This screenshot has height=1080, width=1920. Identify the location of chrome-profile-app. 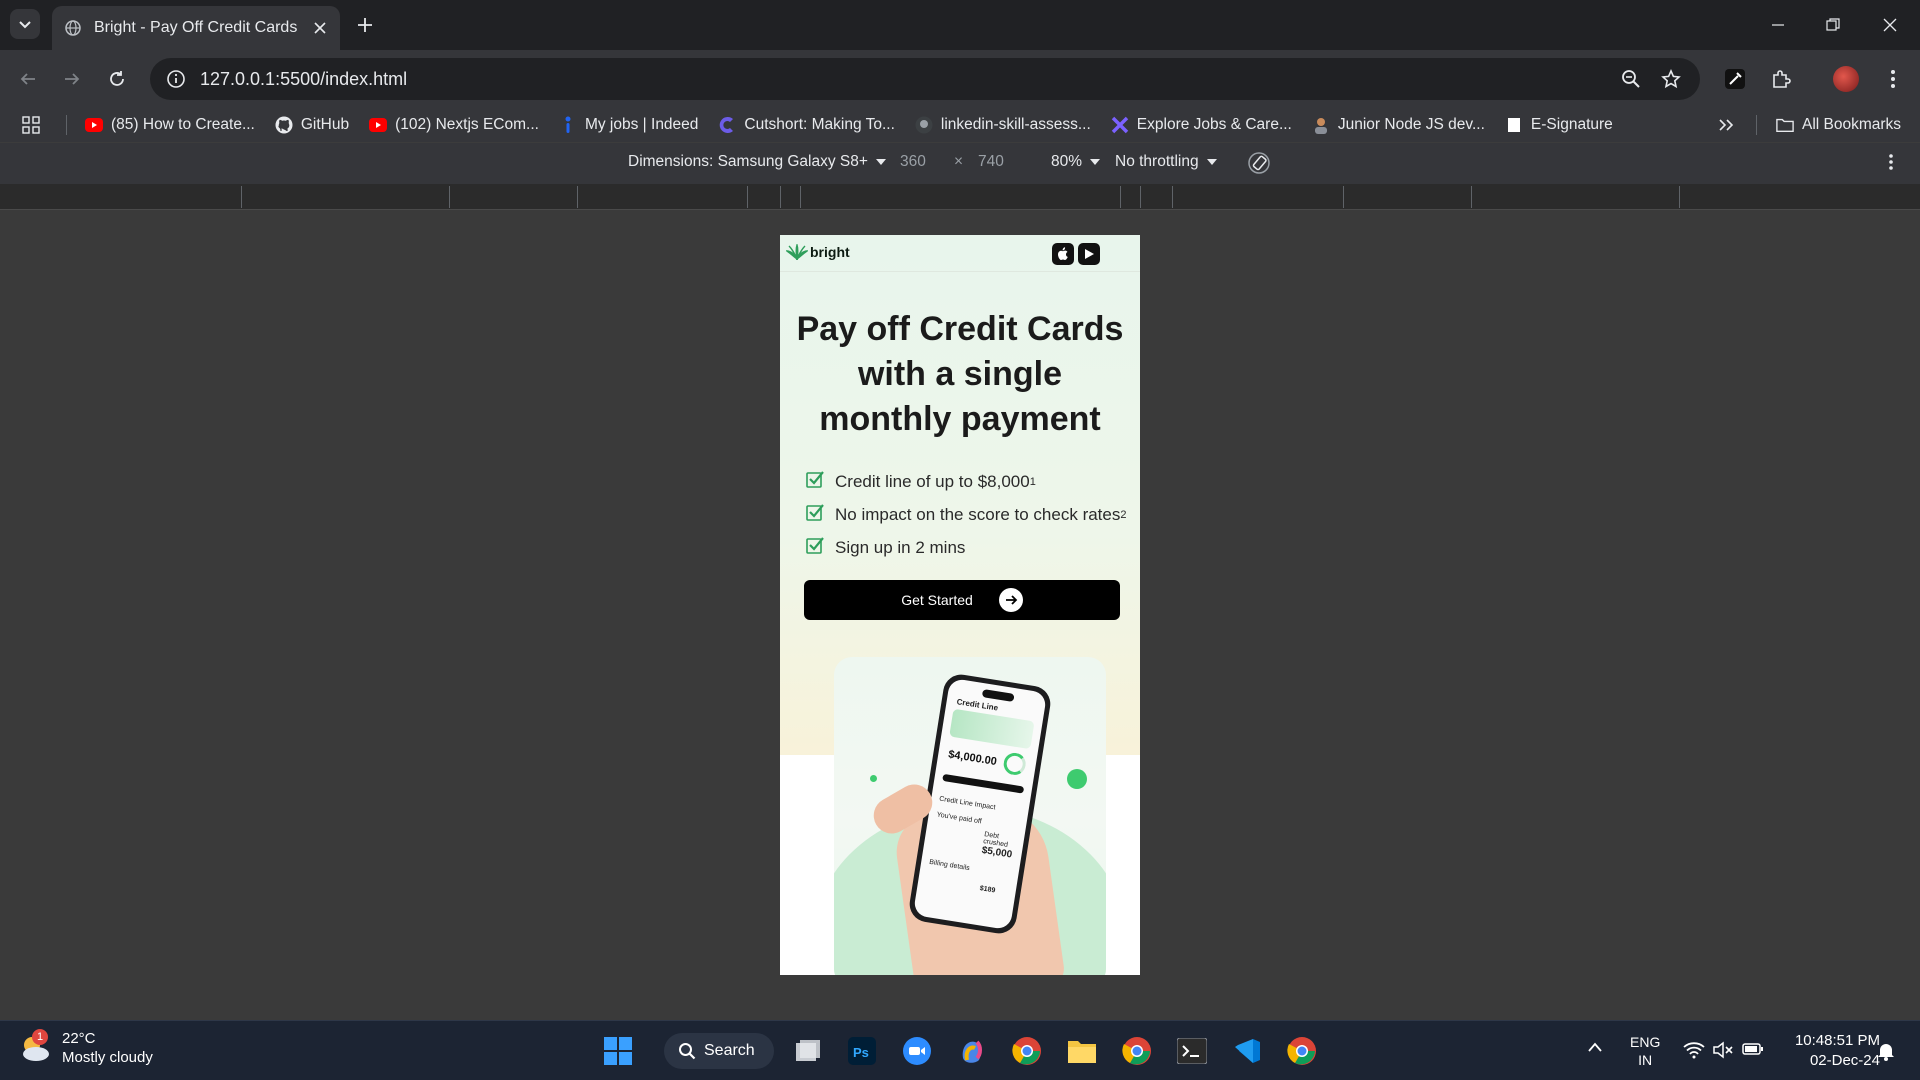
(1137, 1051).